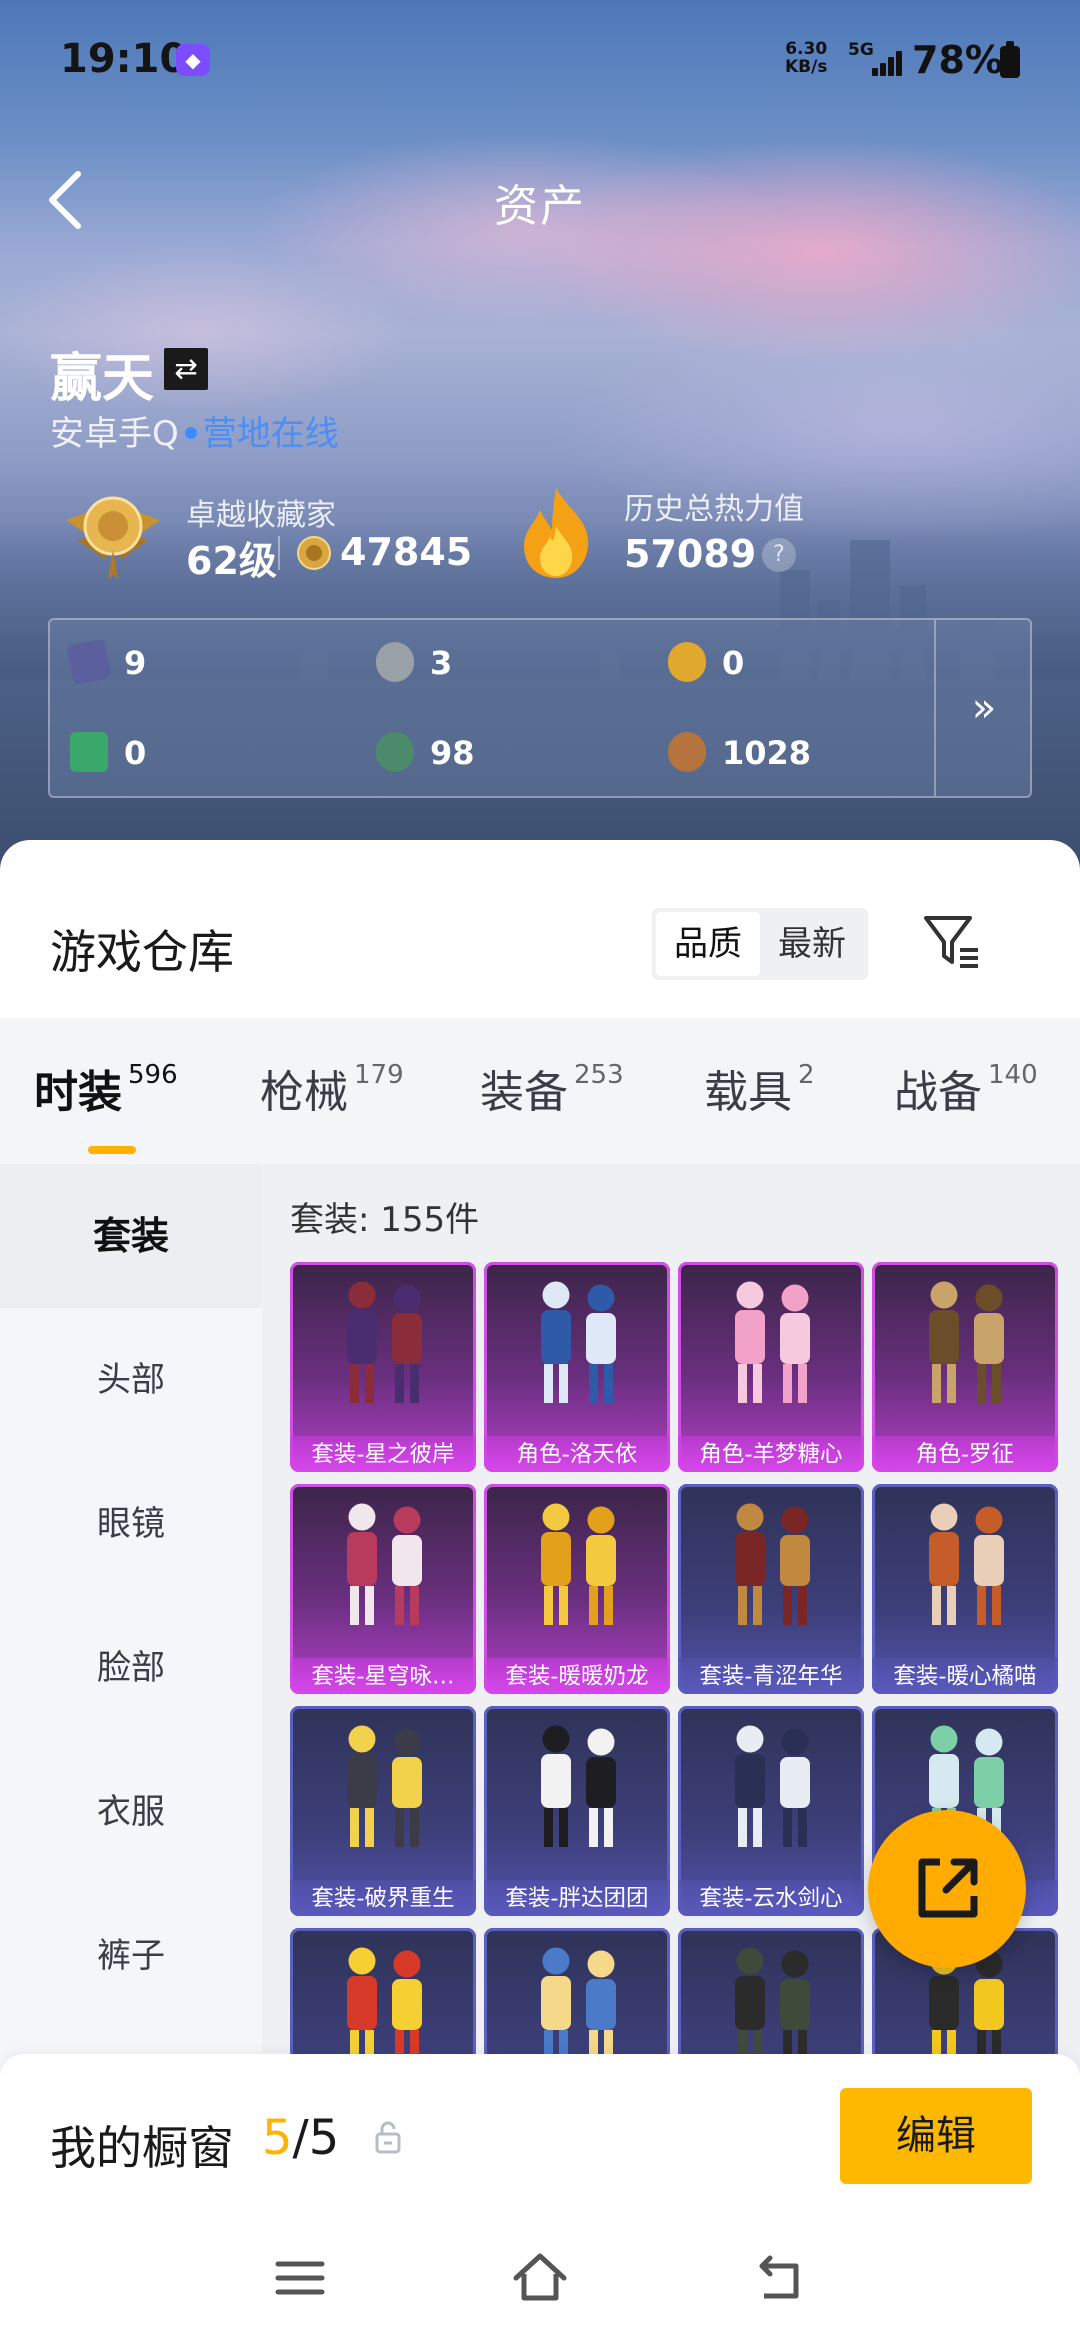 The width and height of the screenshot is (1080, 2344). What do you see at coordinates (112, 1150) in the screenshot?
I see `active-tab-indicator` at bounding box center [112, 1150].